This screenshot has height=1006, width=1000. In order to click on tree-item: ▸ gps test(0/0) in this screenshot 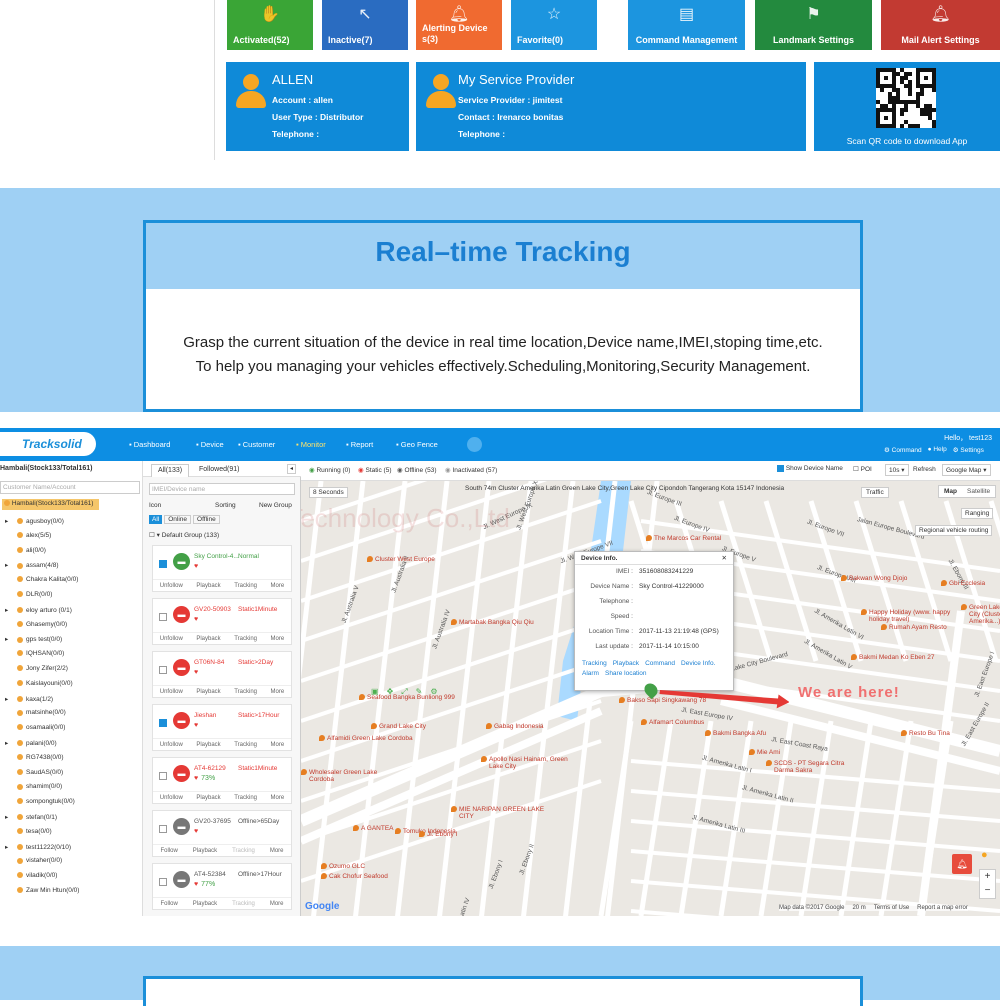, I will do `click(33, 639)`.